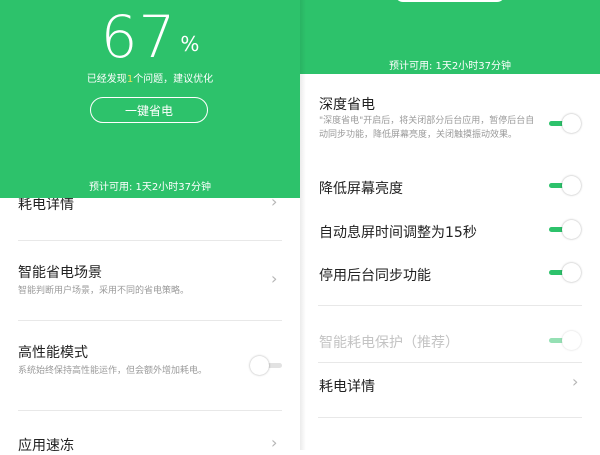  What do you see at coordinates (450, 66) in the screenshot?
I see `estimated-time-left-right: 预计可用: 1天2小时37分钟` at bounding box center [450, 66].